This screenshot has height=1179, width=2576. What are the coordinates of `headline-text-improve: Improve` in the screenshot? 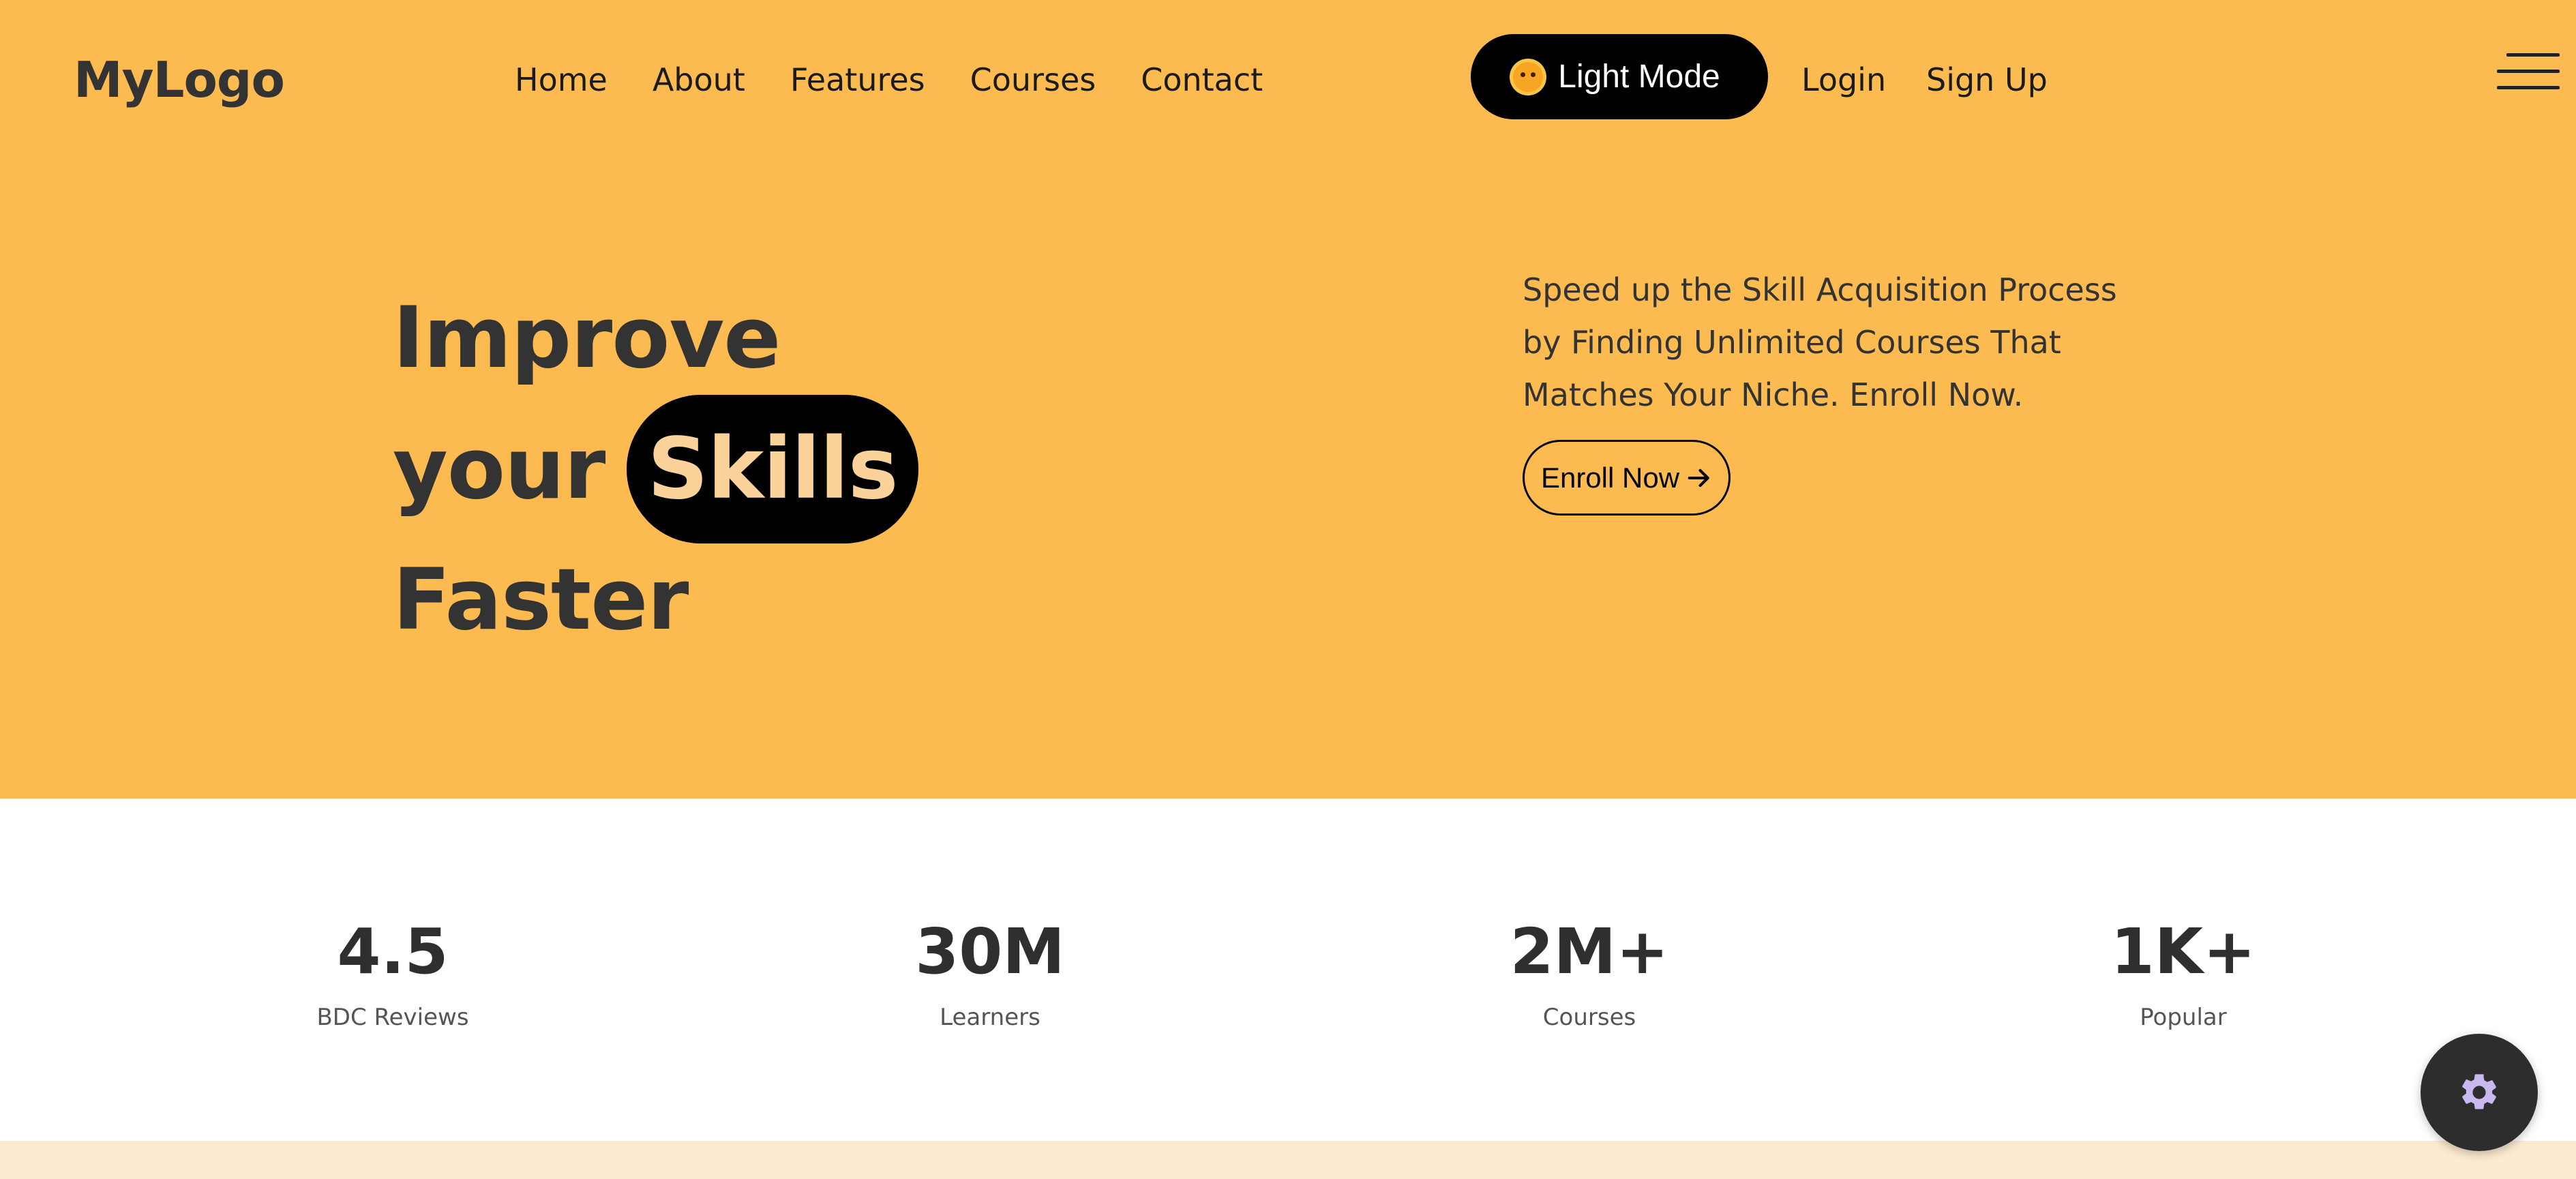 It's located at (587, 338).